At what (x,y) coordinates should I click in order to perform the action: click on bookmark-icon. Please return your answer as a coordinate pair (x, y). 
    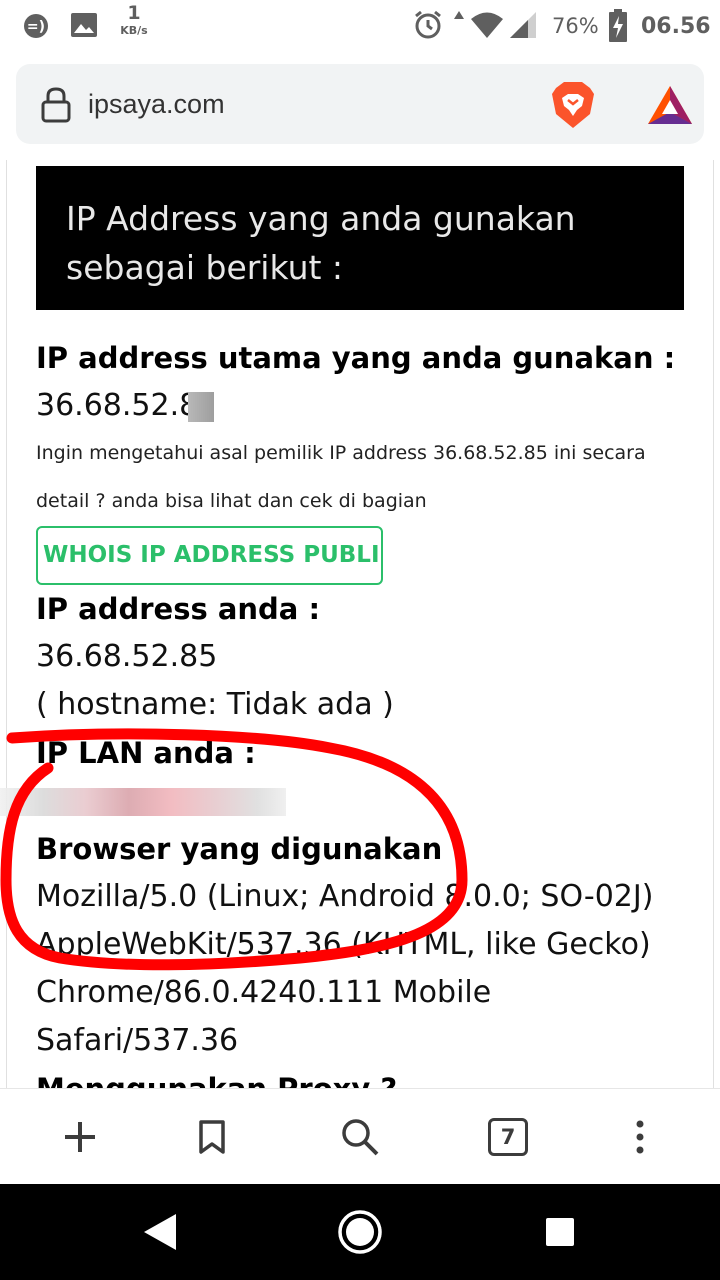
    Looking at the image, I should click on (212, 1137).